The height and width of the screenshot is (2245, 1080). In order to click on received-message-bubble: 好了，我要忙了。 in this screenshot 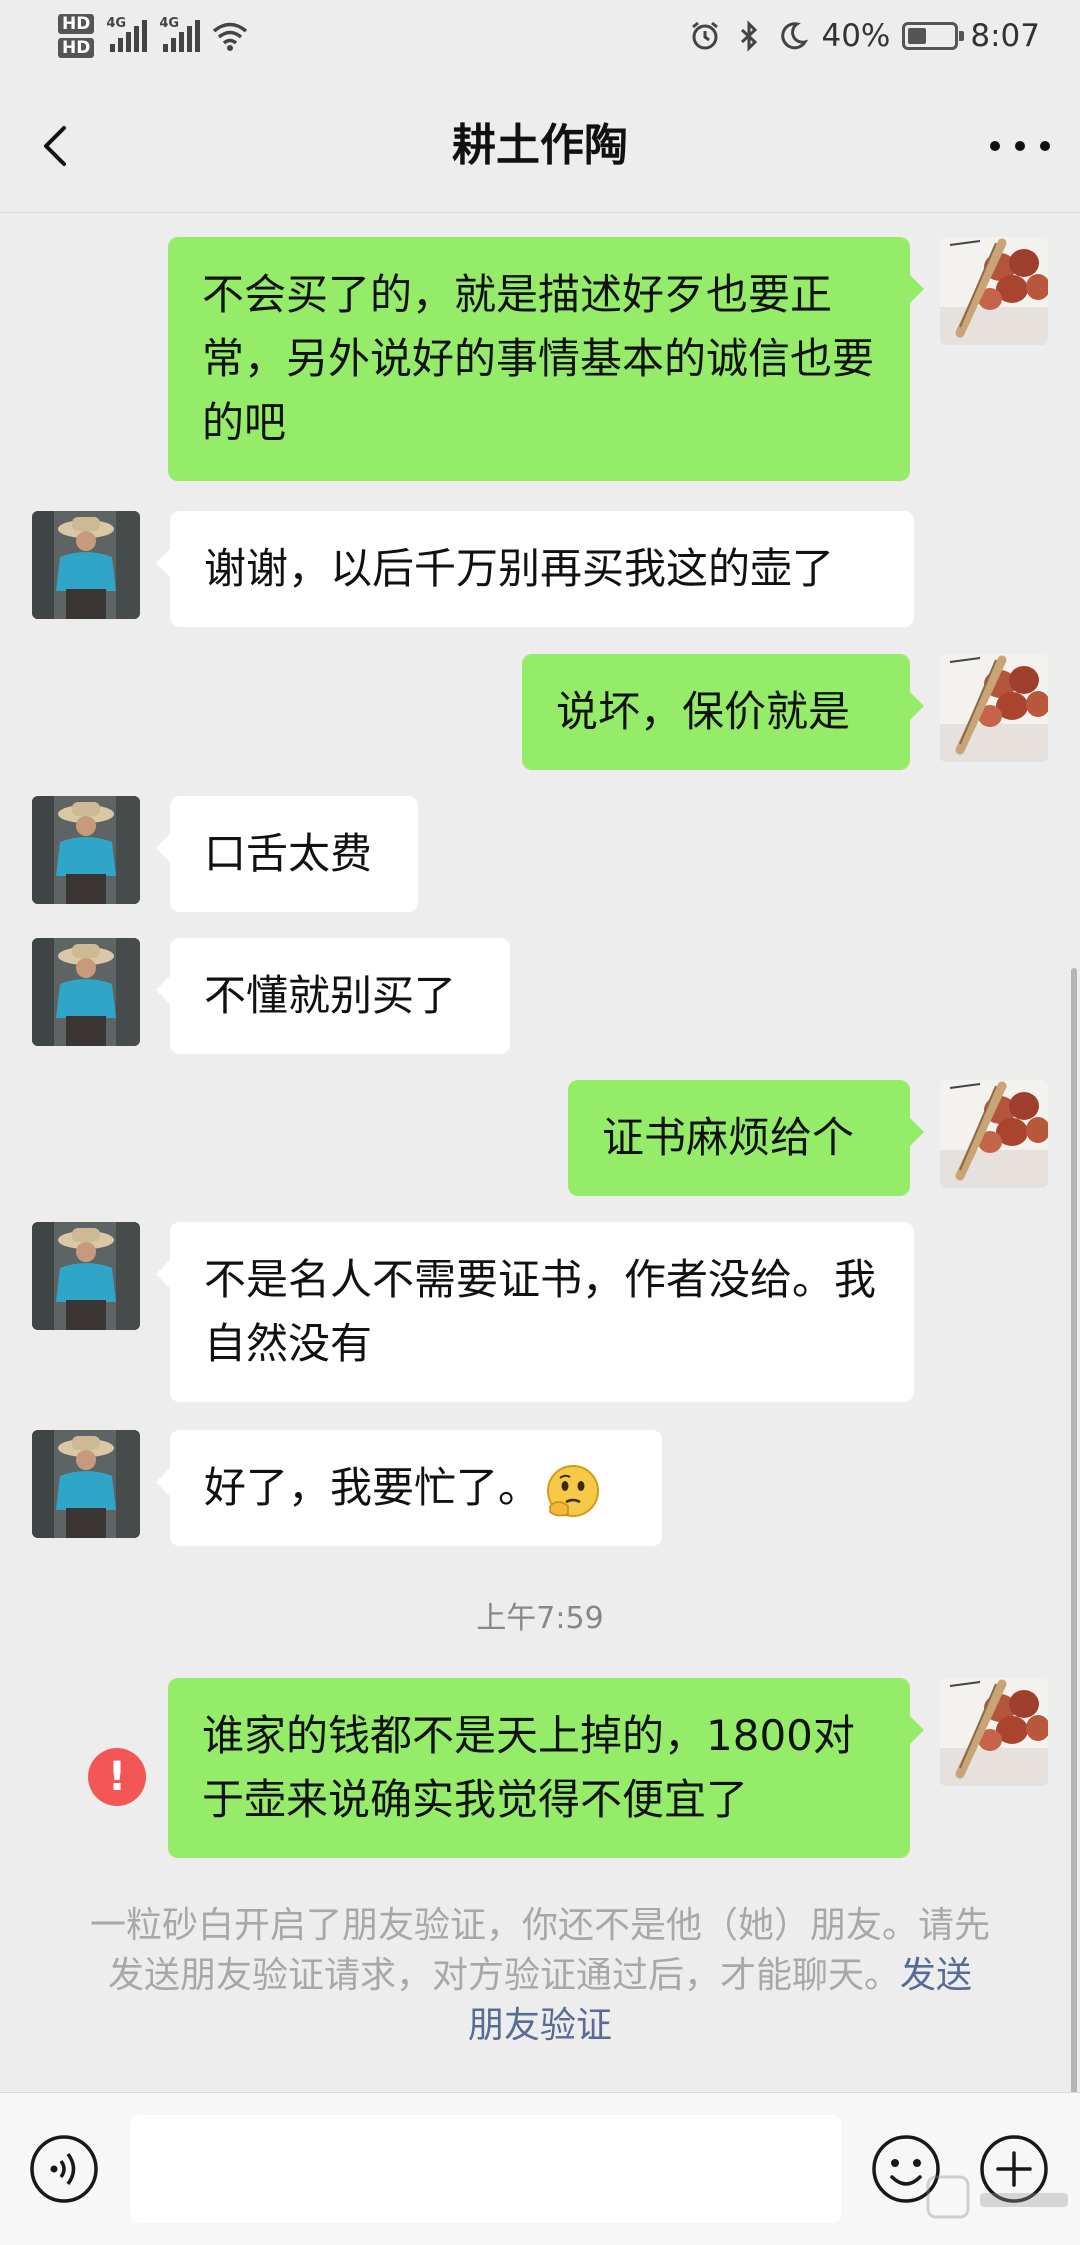, I will do `click(409, 1488)`.